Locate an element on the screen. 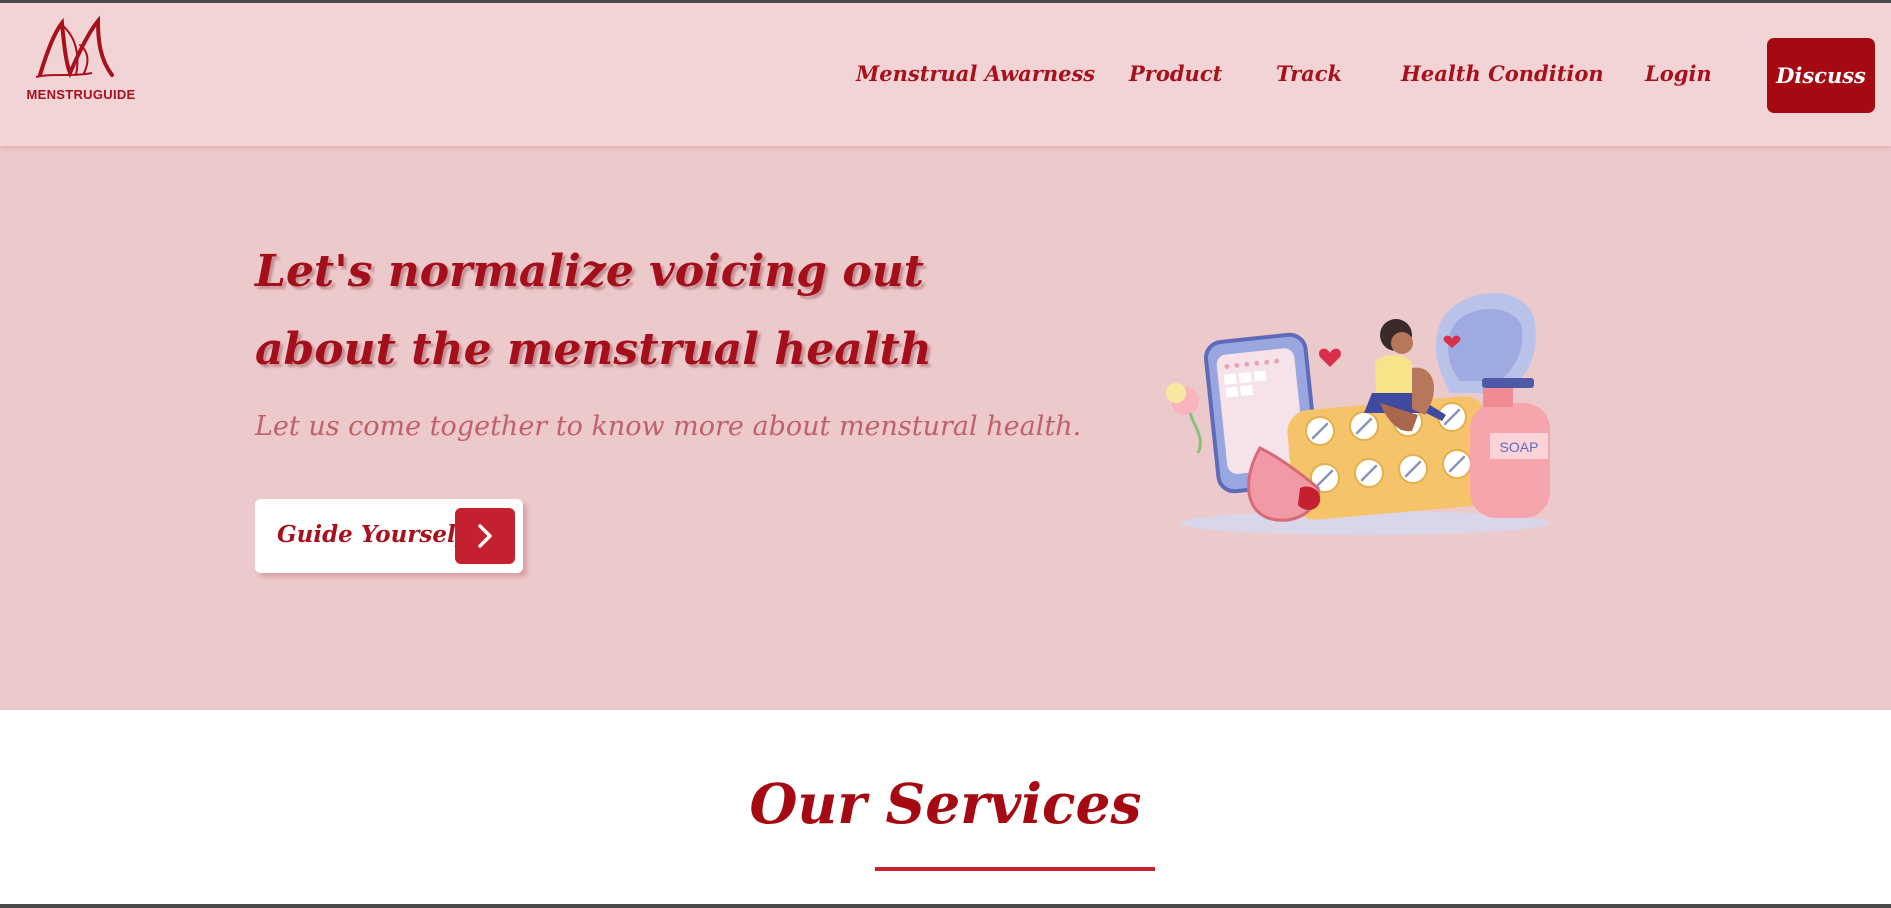 The height and width of the screenshot is (908, 1891). discuss-button: Discuss is located at coordinates (1821, 75).